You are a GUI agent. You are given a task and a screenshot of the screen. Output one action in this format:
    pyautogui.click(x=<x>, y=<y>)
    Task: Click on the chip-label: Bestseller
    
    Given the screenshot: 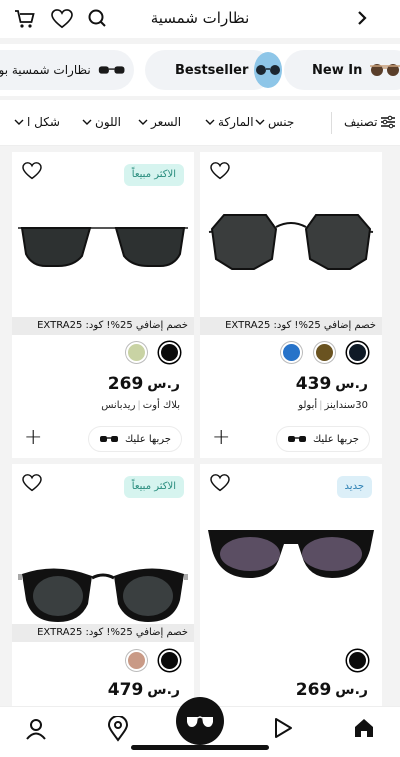 What is the action you would take?
    pyautogui.click(x=212, y=70)
    